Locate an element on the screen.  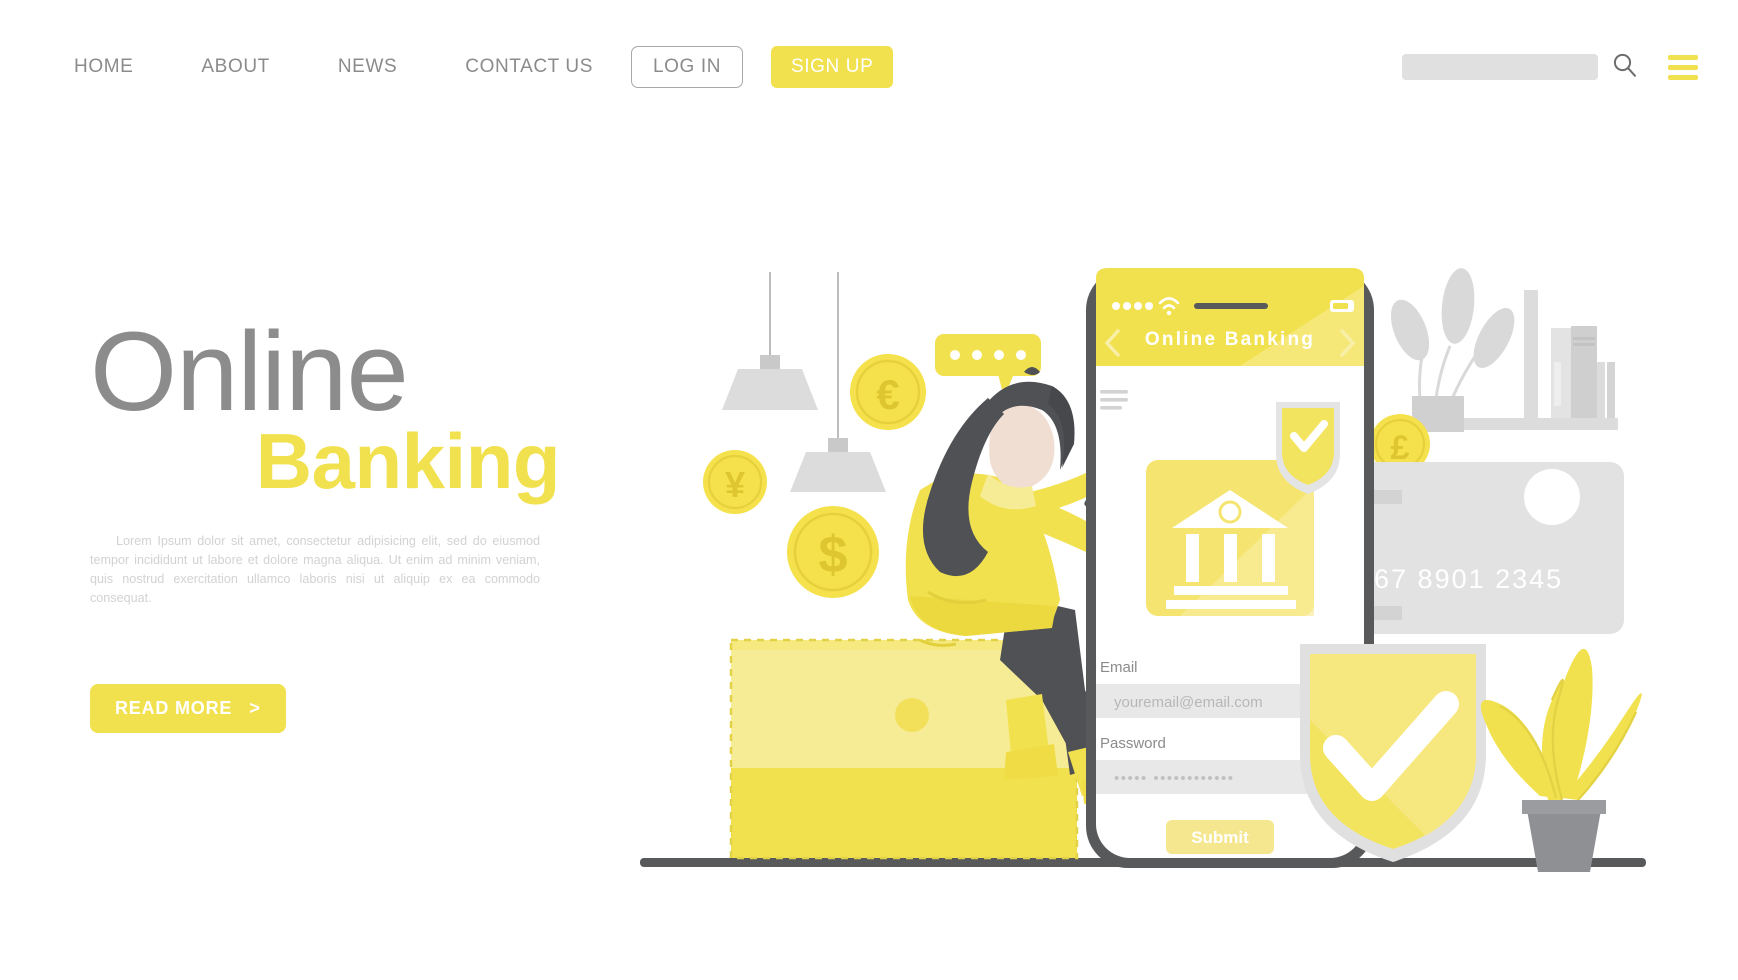
phone-submit-button-hit is located at coordinates (1220, 837).